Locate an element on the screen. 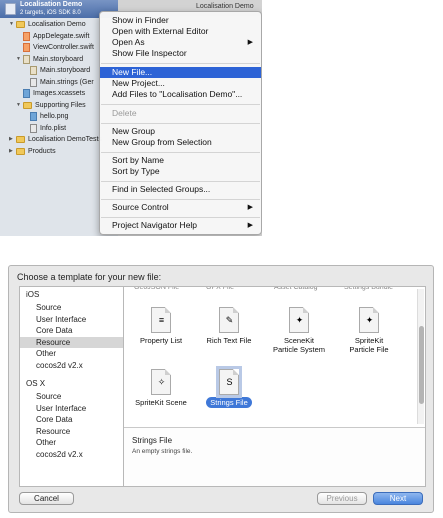 Image resolution: width=443 pixels, height=518 pixels. menu-open-external-editor: Open with External Editor is located at coordinates (180, 31).